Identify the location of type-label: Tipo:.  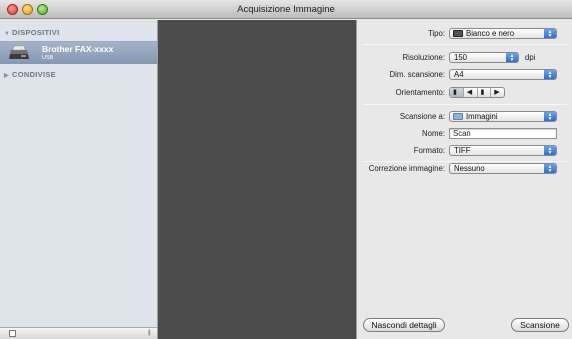
(436, 33).